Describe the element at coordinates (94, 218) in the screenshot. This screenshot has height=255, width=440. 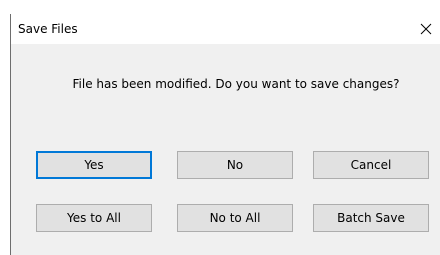
I see `yes-to-all-button: Yes to All` at that location.